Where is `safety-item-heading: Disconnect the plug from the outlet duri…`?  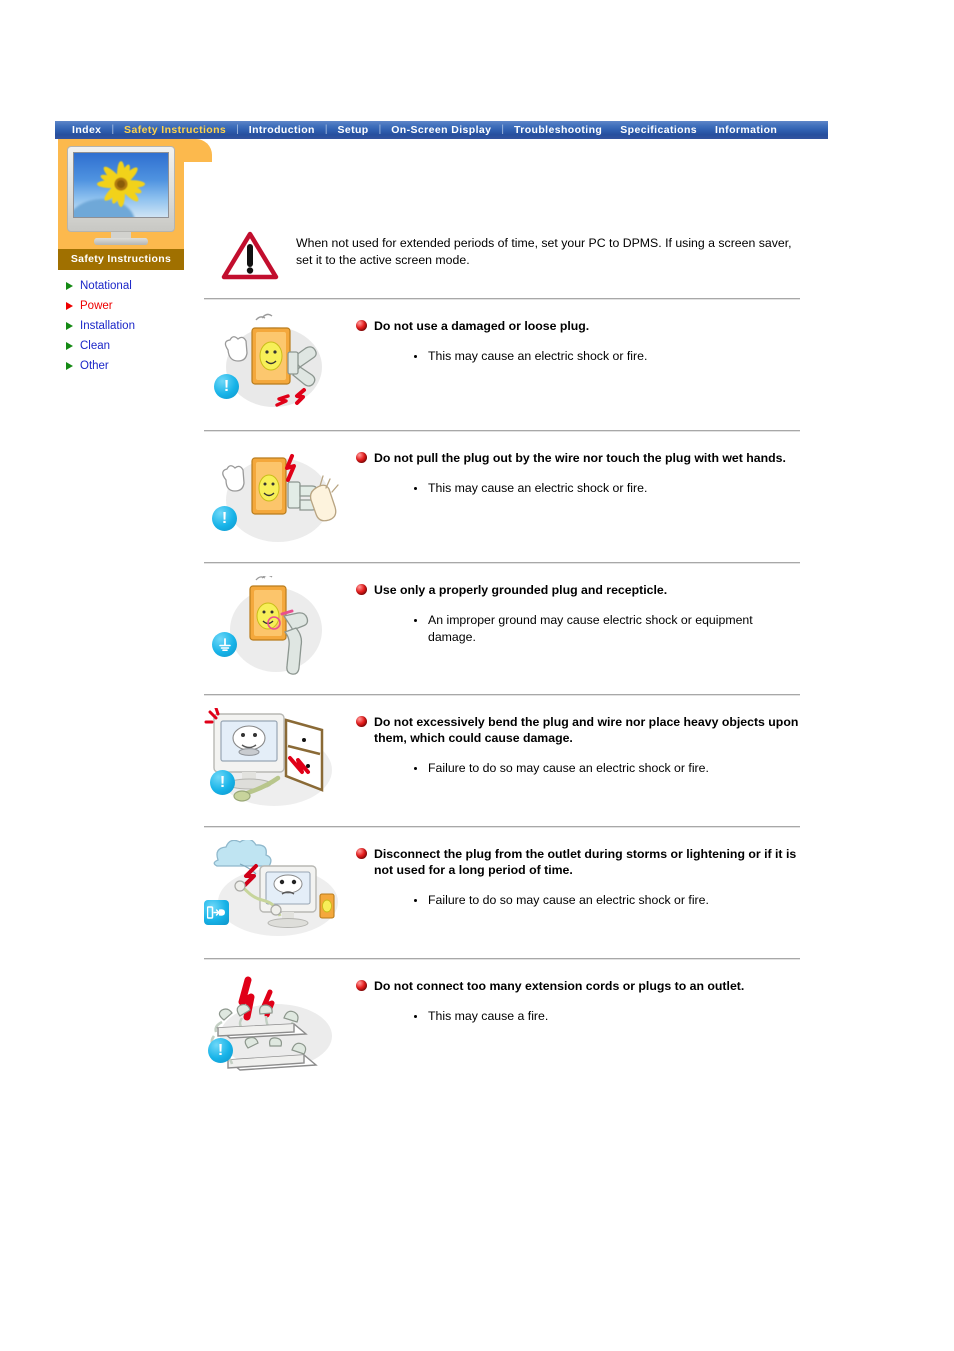 safety-item-heading: Disconnect the plug from the outlet duri… is located at coordinates (585, 862).